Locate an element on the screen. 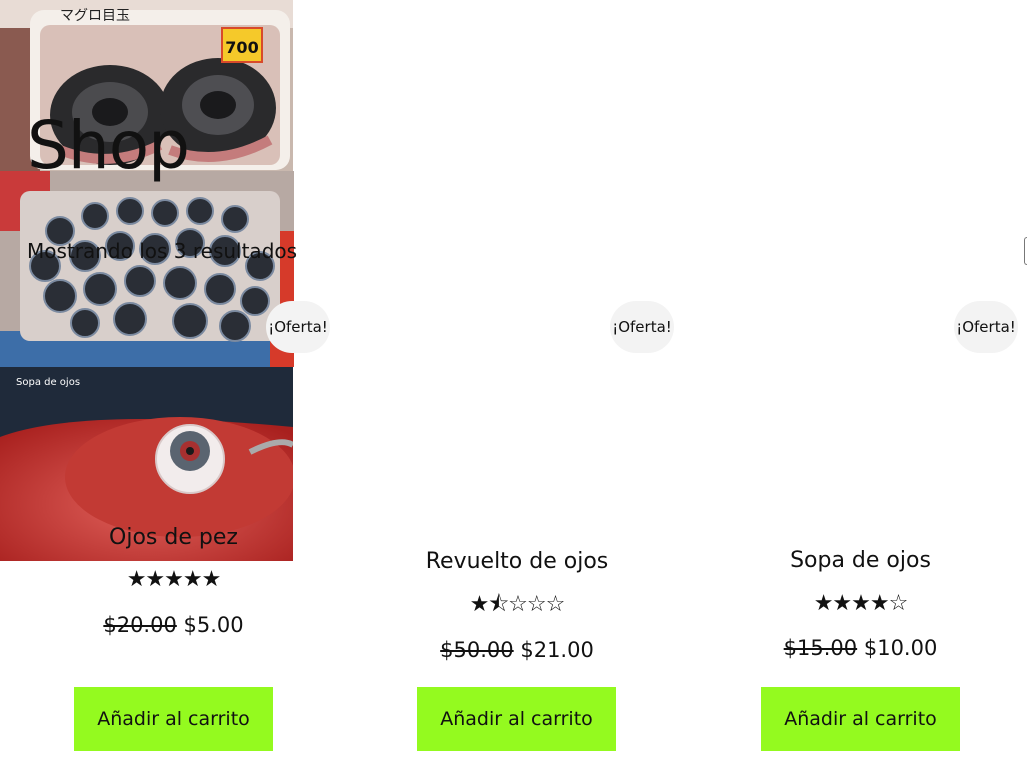 The image size is (1027, 782). price-old: $50.00 is located at coordinates (477, 650).